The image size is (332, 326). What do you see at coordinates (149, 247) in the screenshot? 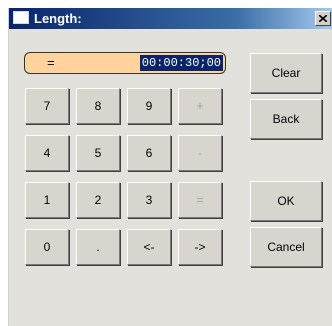
I see `key-left-arrow: <-` at bounding box center [149, 247].